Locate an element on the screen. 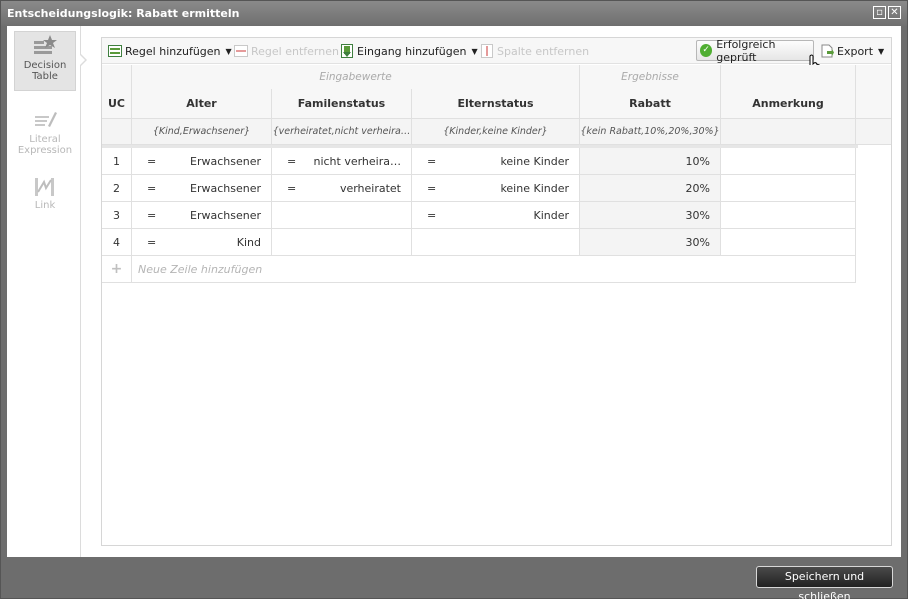 The image size is (908, 599). export-button: Export ▼ is located at coordinates (852, 51).